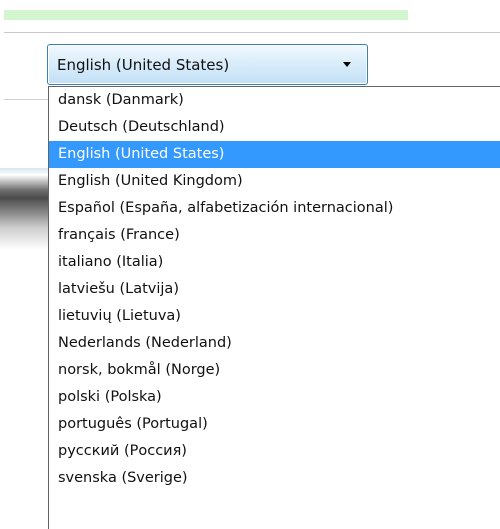  I want to click on language-option: Nederlands (Nederland), so click(274, 343).